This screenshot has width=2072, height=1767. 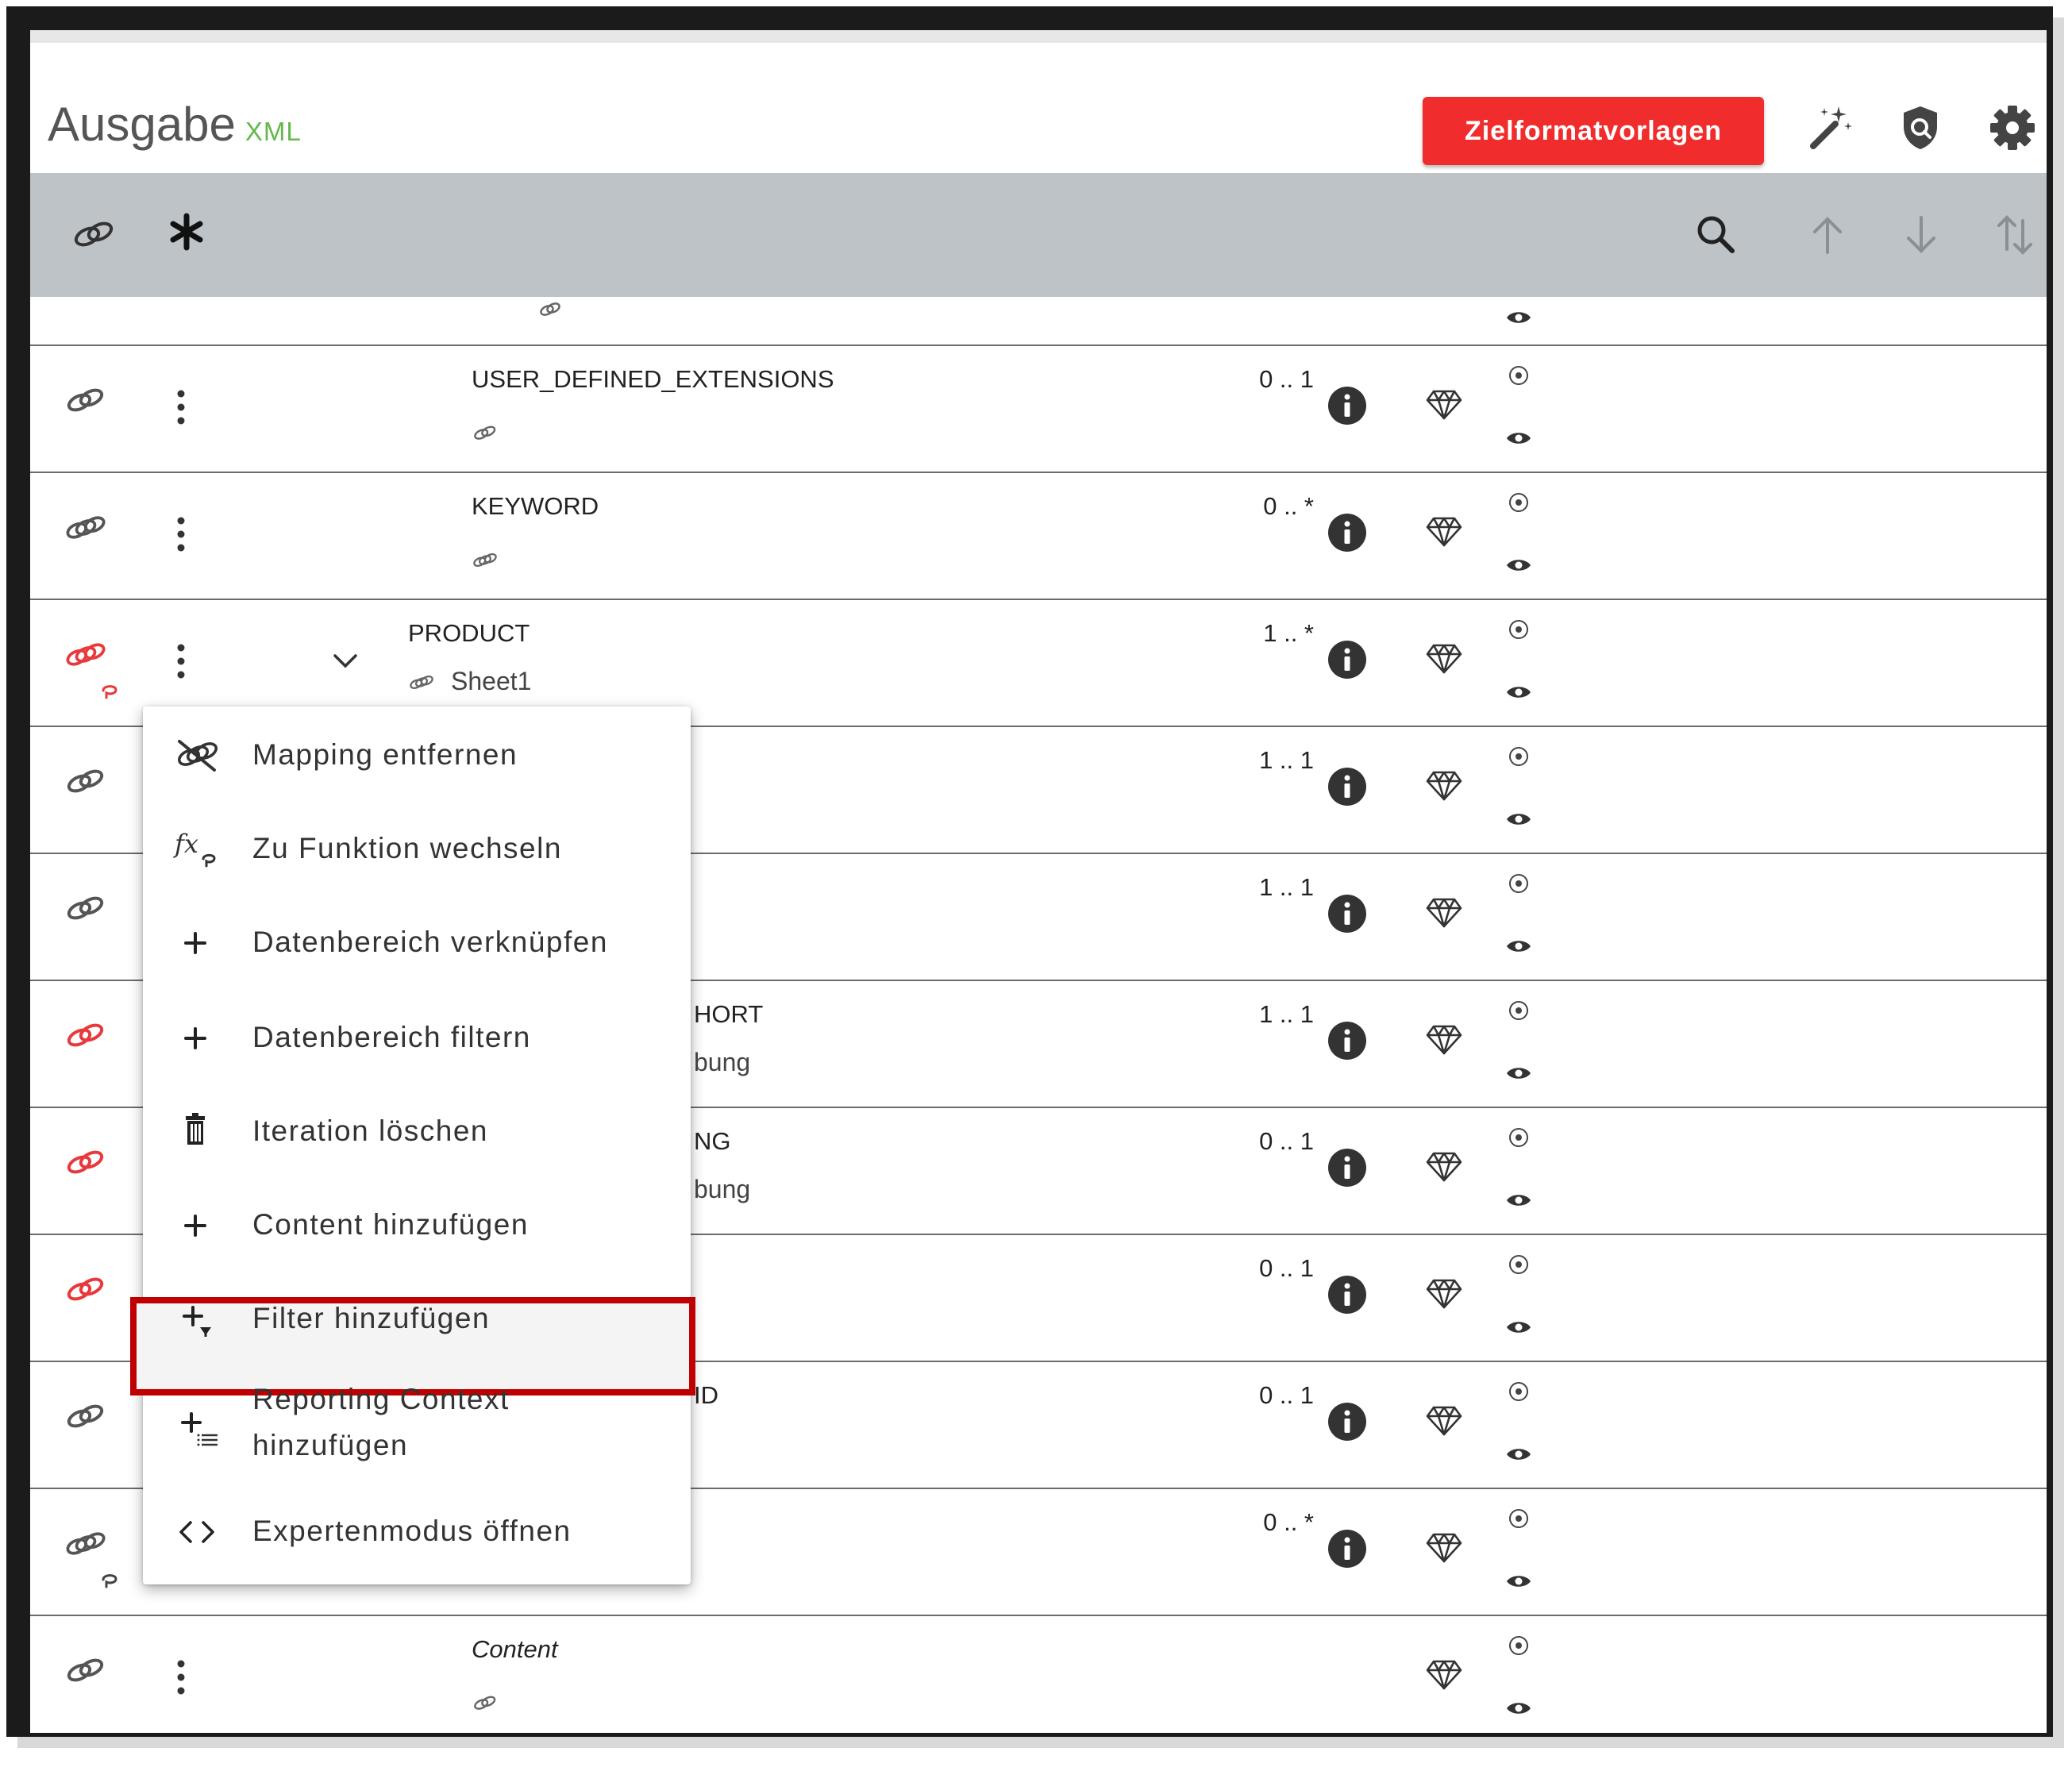 I want to click on code-icon, so click(x=196, y=1532).